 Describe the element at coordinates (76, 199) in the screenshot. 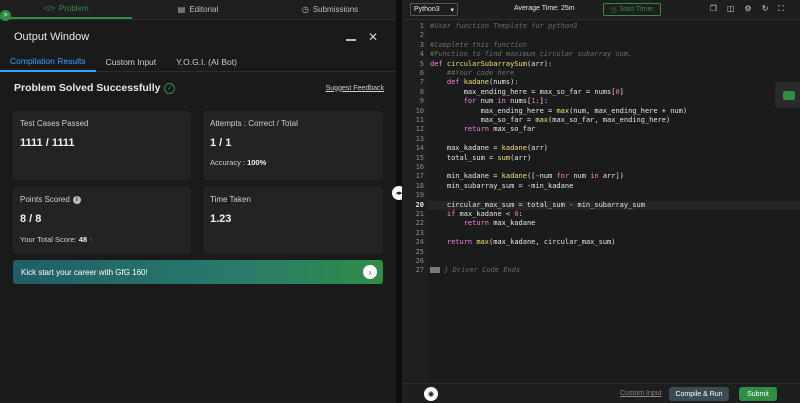

I see `info-icon: i` at that location.